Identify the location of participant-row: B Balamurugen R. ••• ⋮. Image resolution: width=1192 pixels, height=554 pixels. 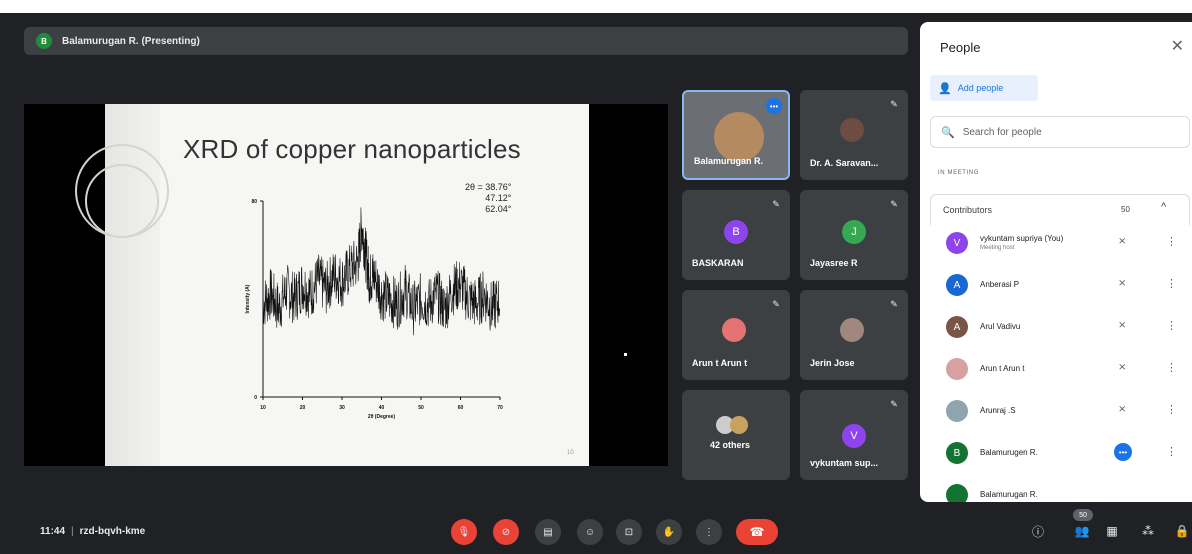
(1059, 455).